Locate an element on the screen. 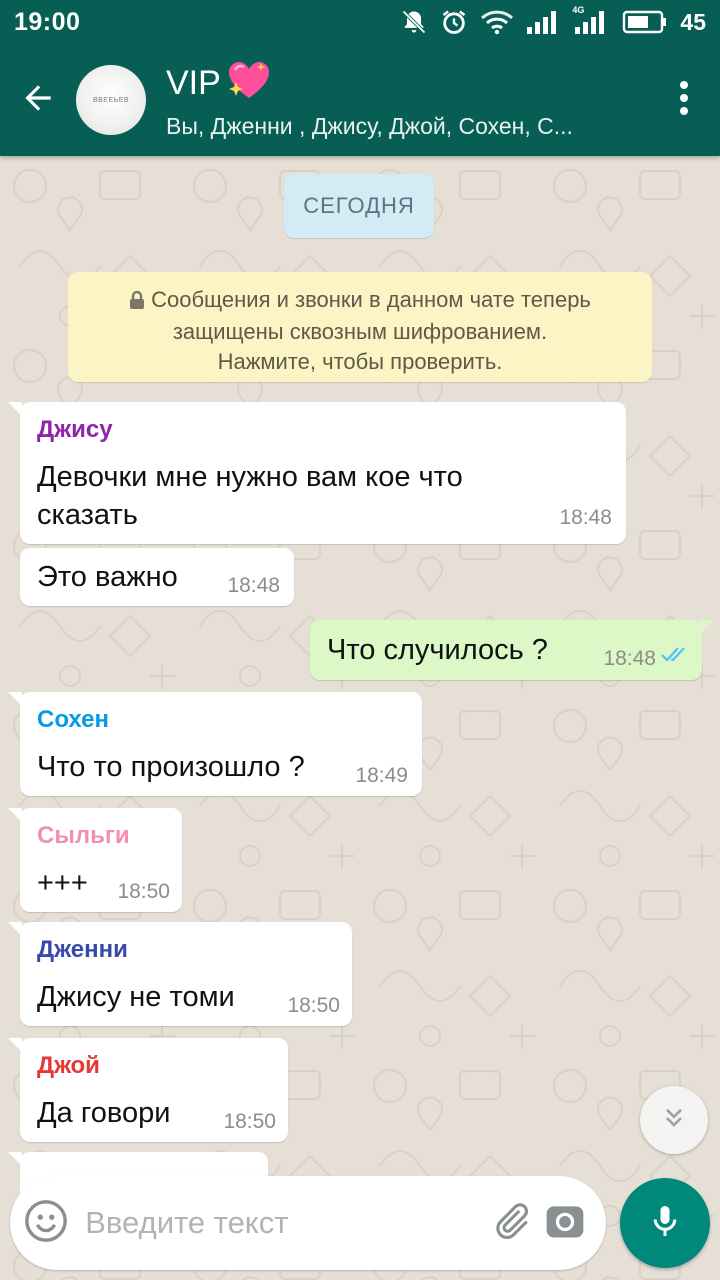 This screenshot has width=720, height=1280. message-sender: Сохен is located at coordinates (73, 719).